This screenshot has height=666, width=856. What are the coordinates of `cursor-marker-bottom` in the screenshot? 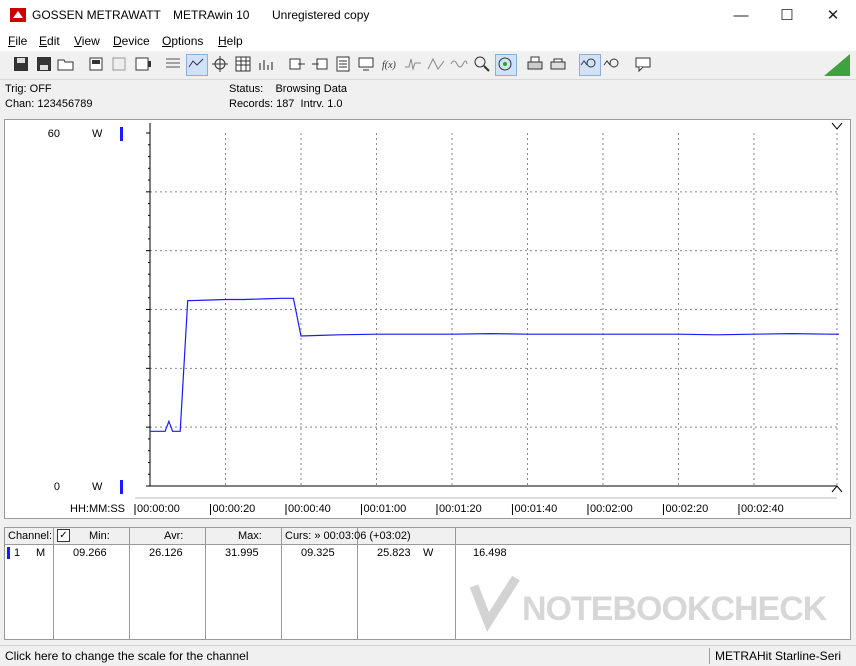 It's located at (837, 489).